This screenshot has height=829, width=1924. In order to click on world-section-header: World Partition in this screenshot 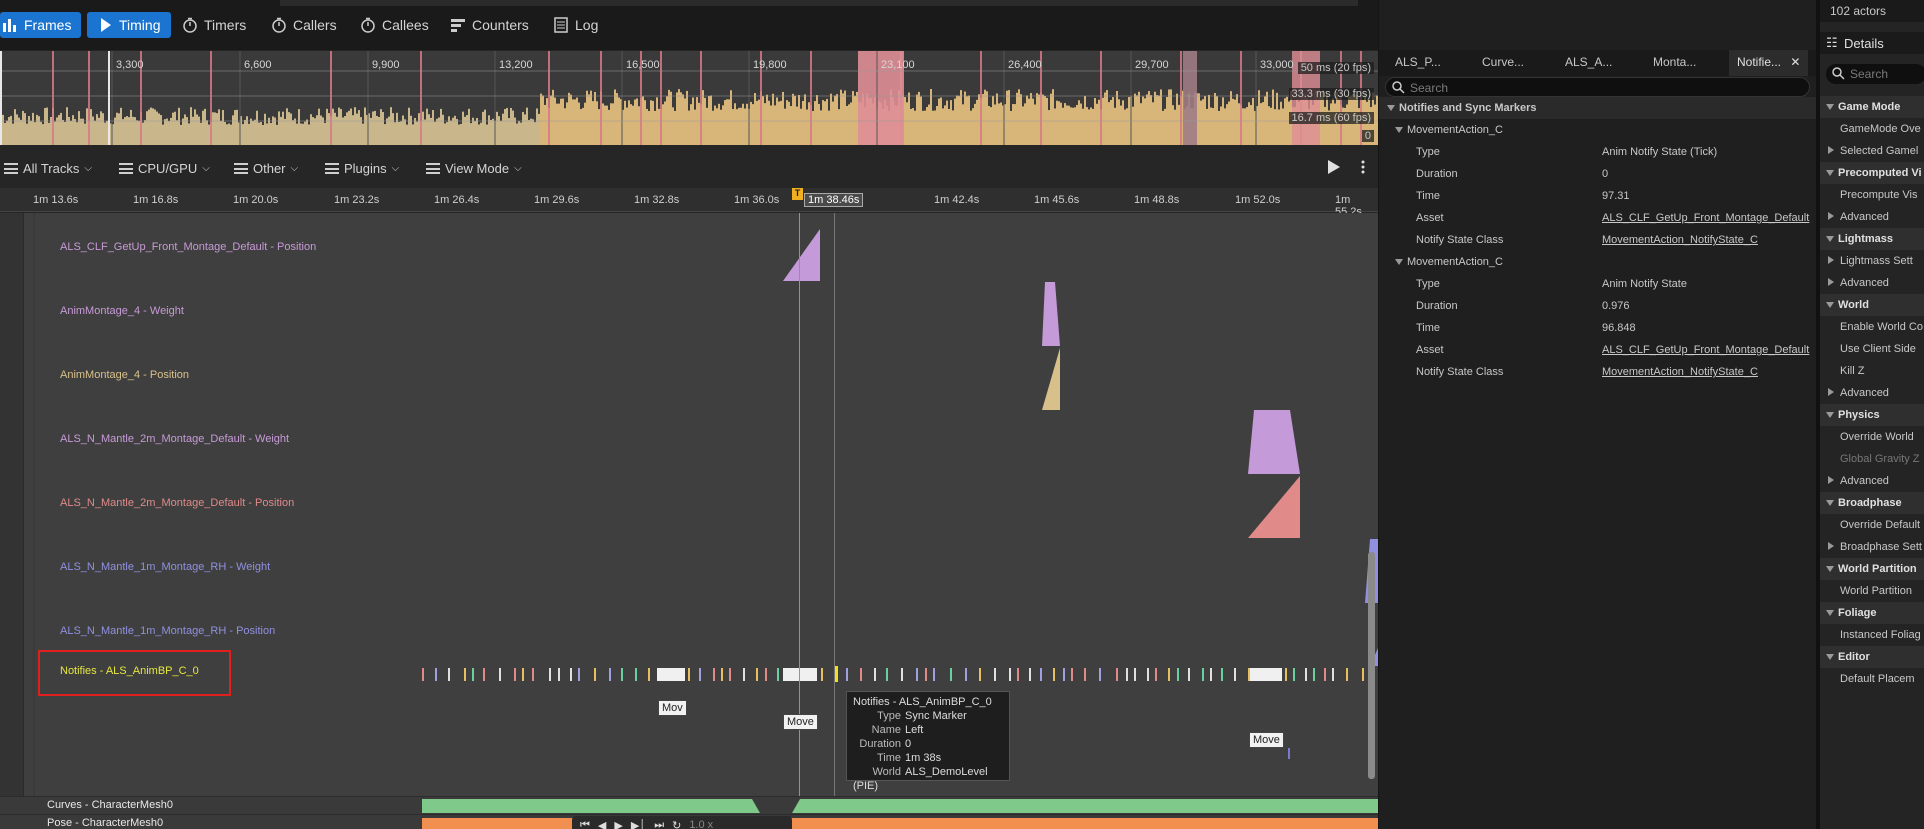, I will do `click(1872, 569)`.